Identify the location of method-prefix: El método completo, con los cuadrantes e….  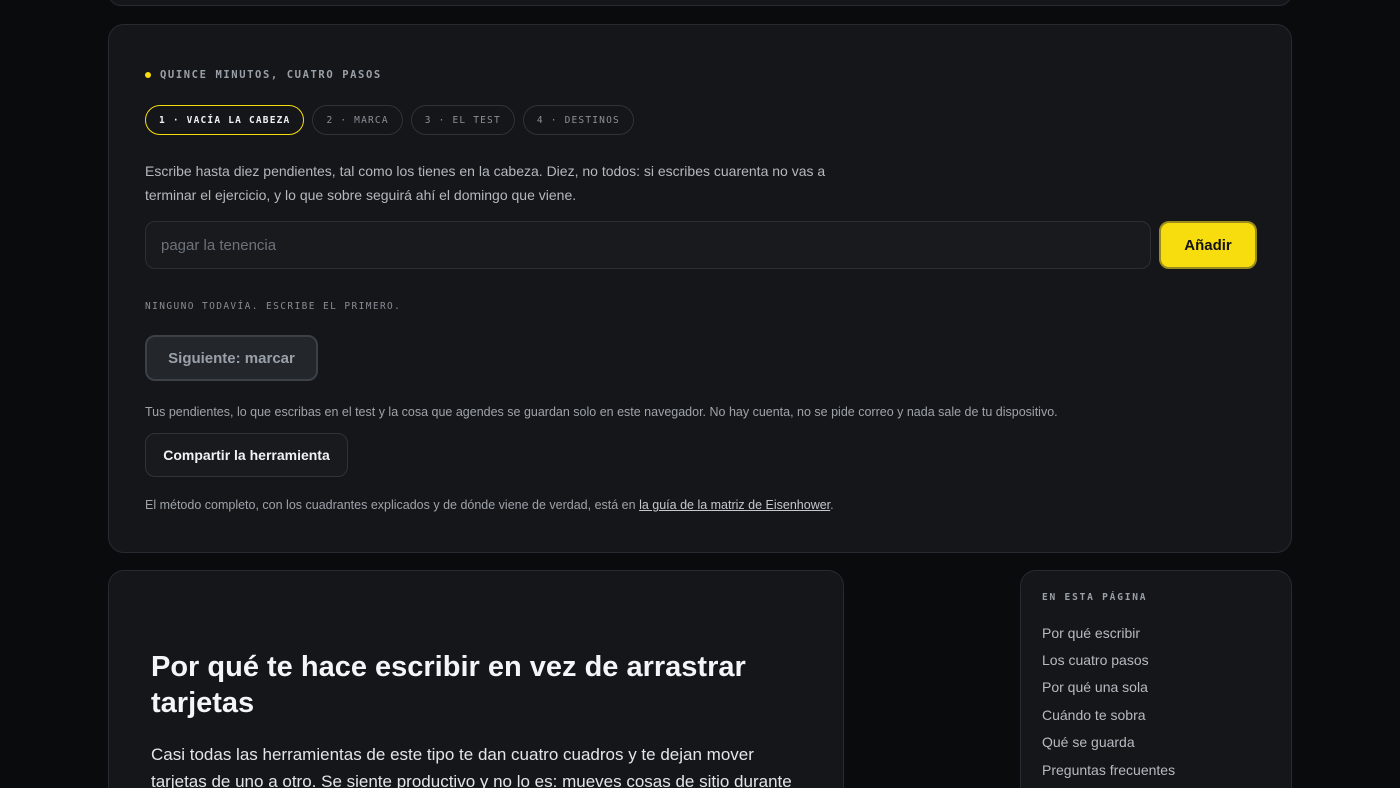
(392, 505).